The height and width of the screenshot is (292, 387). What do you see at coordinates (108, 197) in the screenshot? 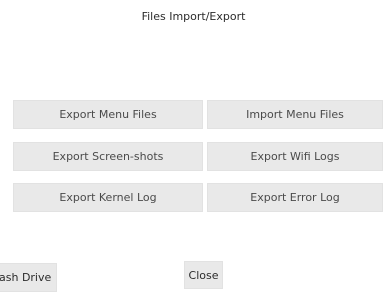
I see `export-kernel-log-button: Export Kernel Log` at bounding box center [108, 197].